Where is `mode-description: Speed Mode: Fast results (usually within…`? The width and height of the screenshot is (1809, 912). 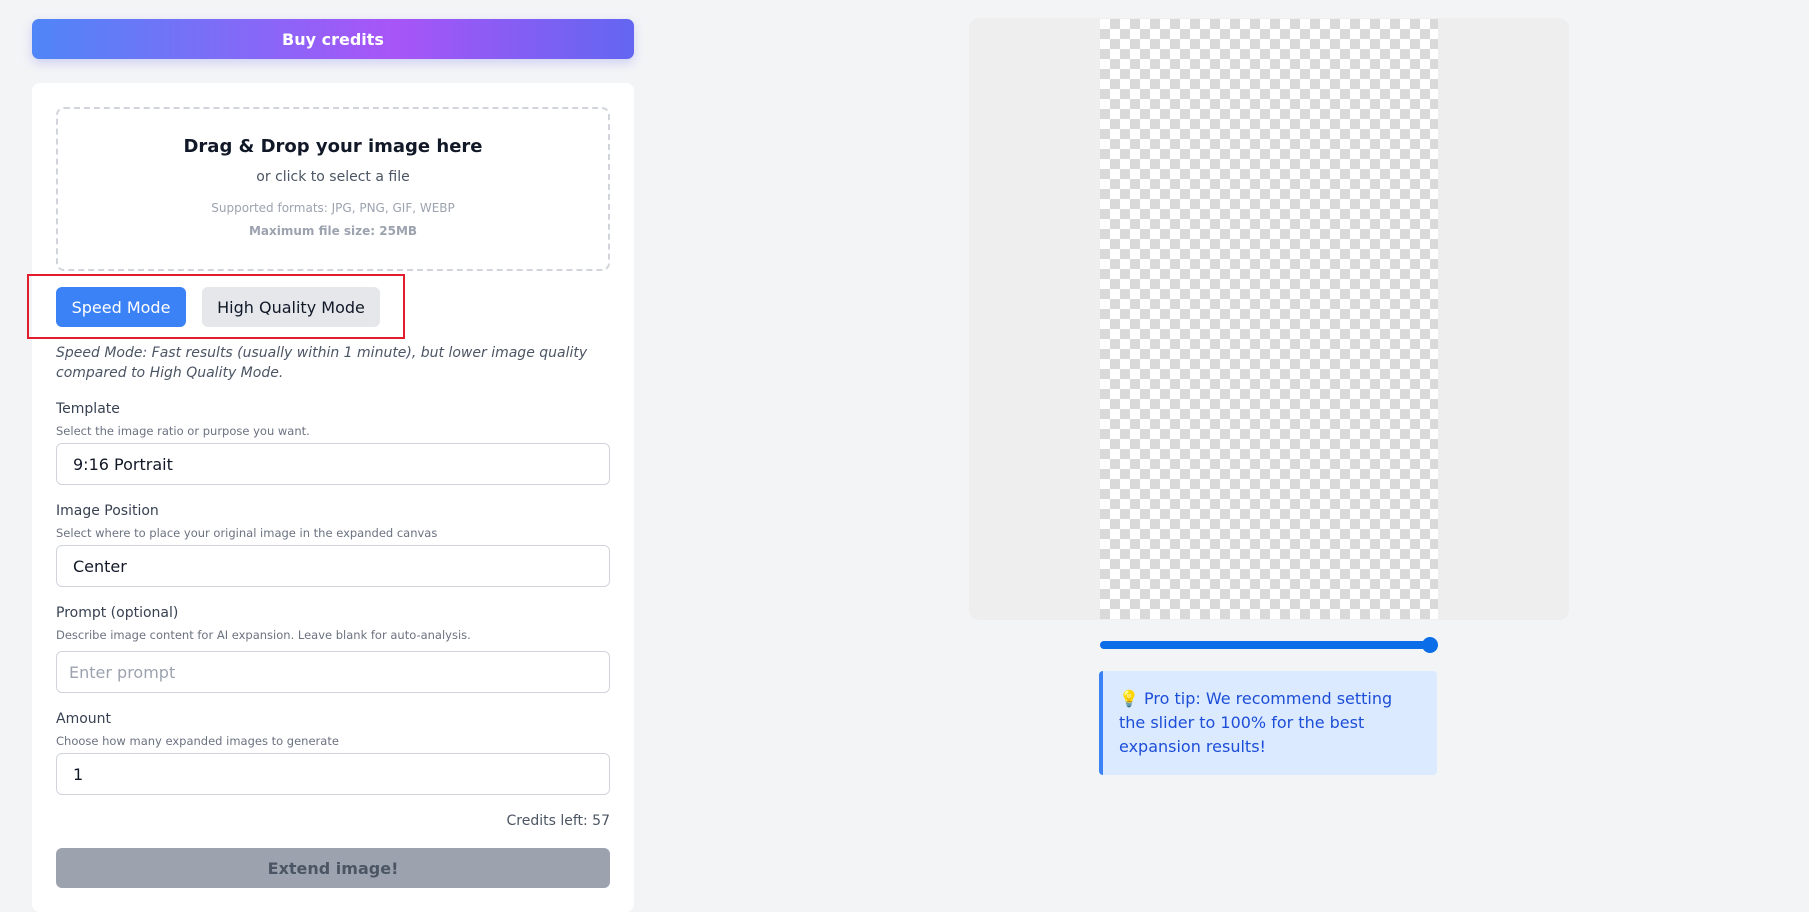
mode-description: Speed Mode: Fast results (usually within… is located at coordinates (322, 363).